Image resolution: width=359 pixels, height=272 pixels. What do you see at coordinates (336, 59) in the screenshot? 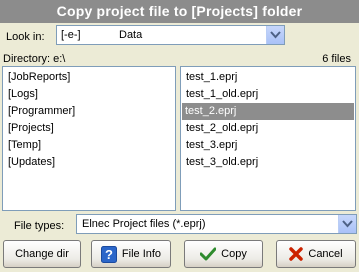
I see `files-count: 6 files` at bounding box center [336, 59].